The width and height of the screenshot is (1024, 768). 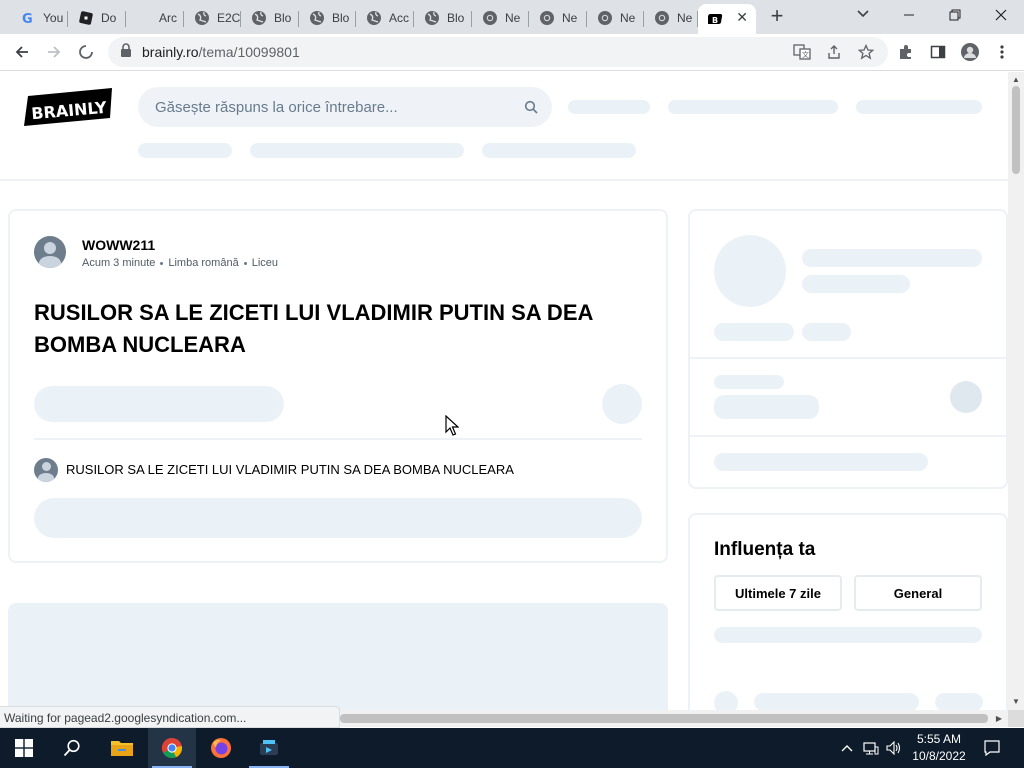 What do you see at coordinates (939, 748) in the screenshot?
I see `taskbar-clock: 5:55 AM 10/8/2022` at bounding box center [939, 748].